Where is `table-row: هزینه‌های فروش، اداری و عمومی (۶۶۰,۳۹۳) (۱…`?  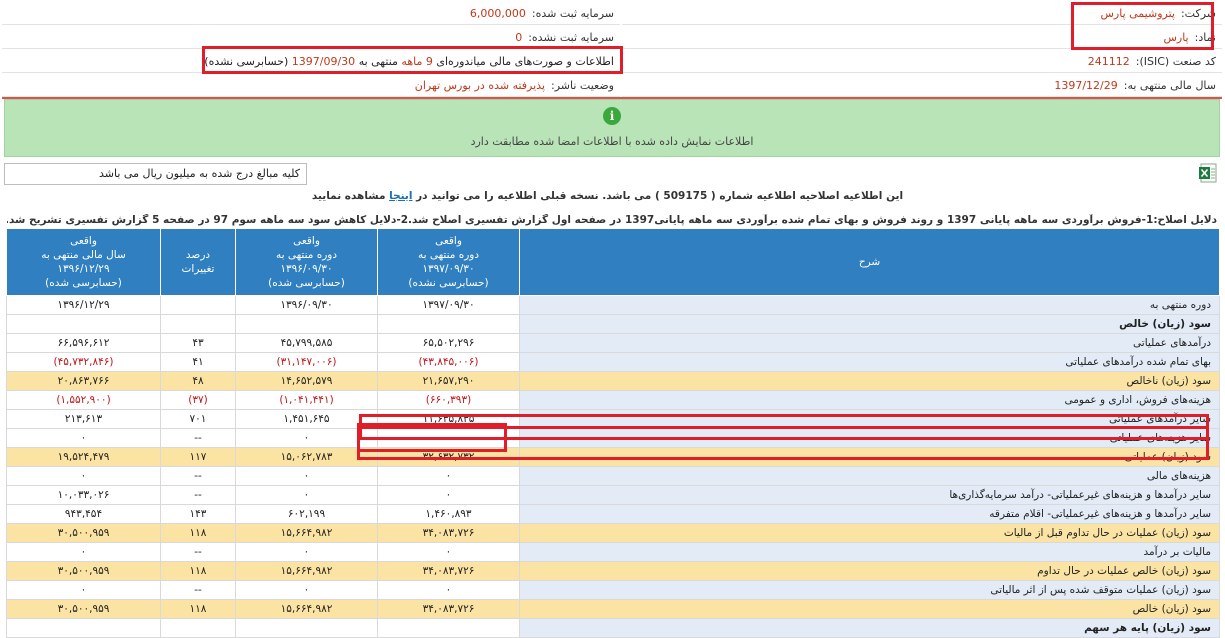
table-row: هزینه‌های فروش، اداری و عمومی (۶۶۰,۳۹۳) (۱… is located at coordinates (613, 400).